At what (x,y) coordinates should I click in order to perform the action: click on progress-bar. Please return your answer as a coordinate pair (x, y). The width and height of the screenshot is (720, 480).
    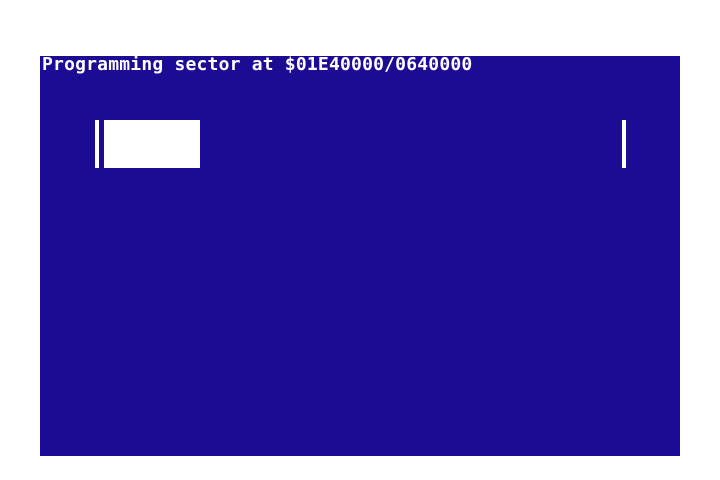
    Looking at the image, I should click on (362, 144).